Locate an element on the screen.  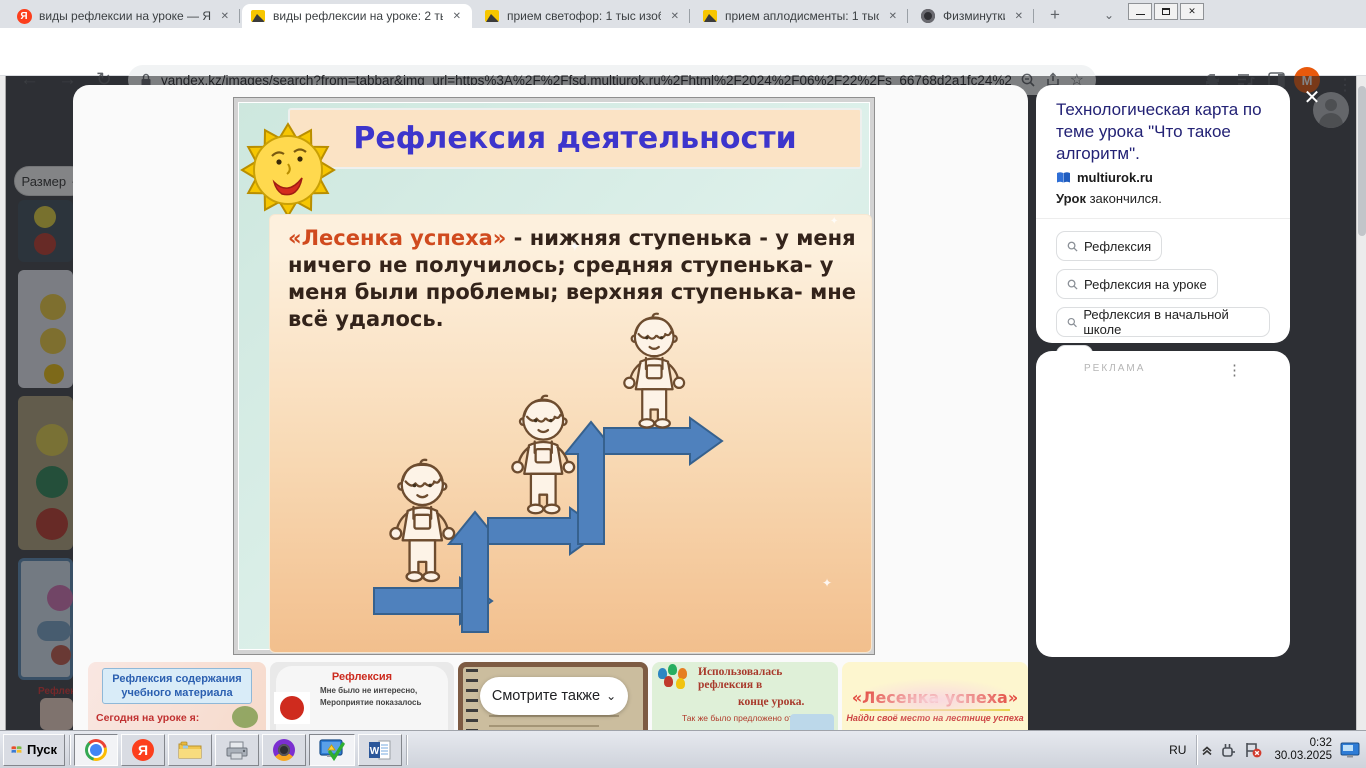
taskbar-separator is located at coordinates (70, 749).